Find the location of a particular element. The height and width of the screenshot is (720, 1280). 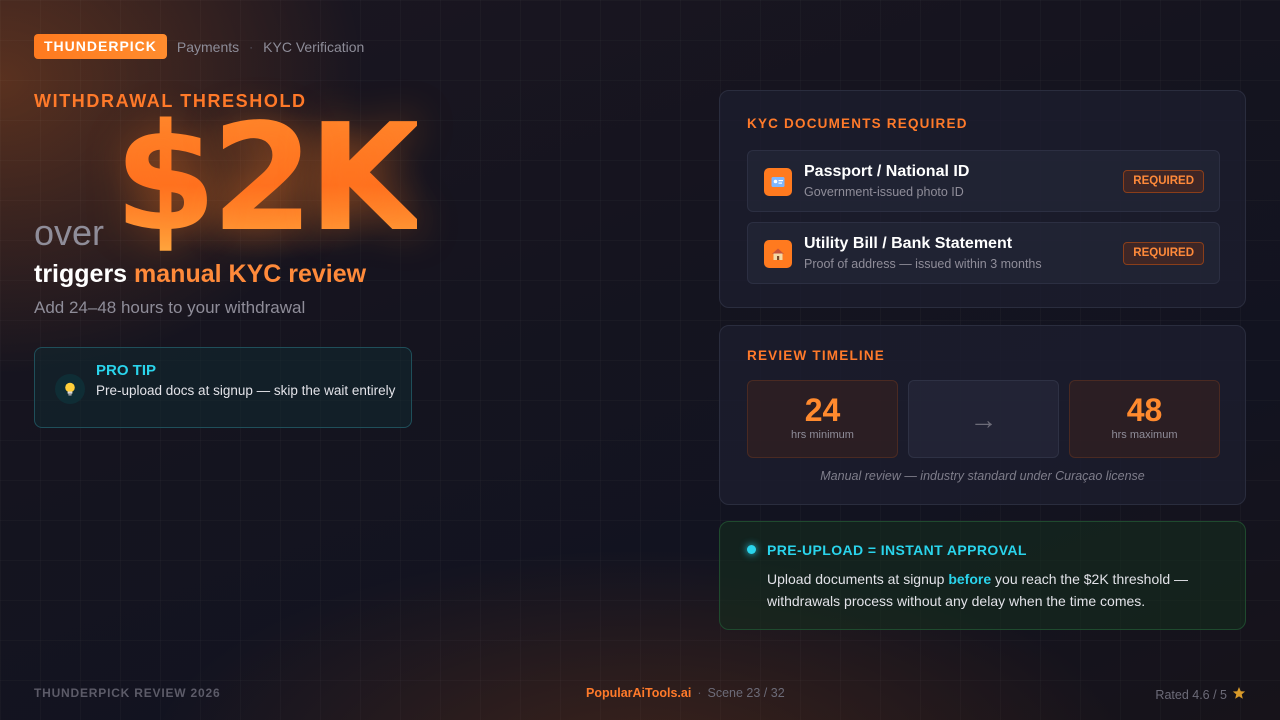

house-icon is located at coordinates (778, 254).